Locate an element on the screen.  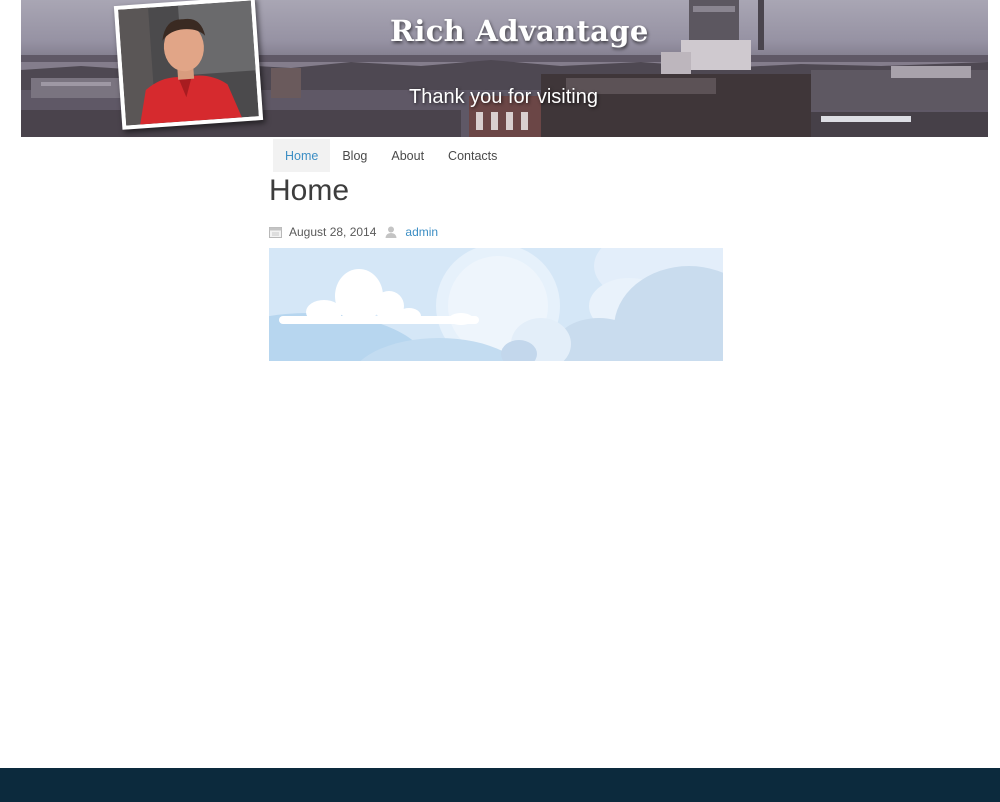
cloud-sky-illustration is located at coordinates (496, 304).